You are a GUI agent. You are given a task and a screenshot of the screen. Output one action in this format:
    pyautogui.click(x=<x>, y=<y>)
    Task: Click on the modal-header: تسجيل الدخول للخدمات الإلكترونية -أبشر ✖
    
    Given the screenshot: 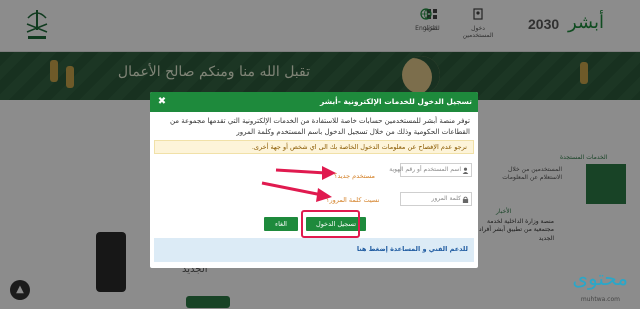 What is the action you would take?
    pyautogui.click(x=314, y=102)
    